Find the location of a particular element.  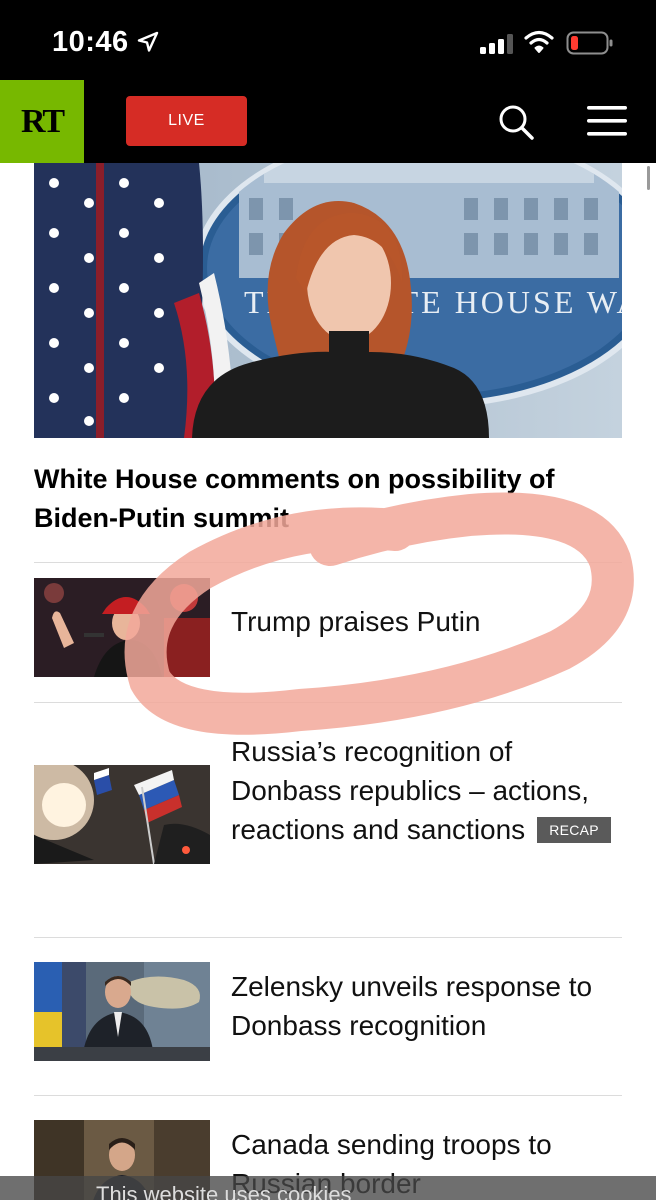

signal-icon is located at coordinates (496, 44).